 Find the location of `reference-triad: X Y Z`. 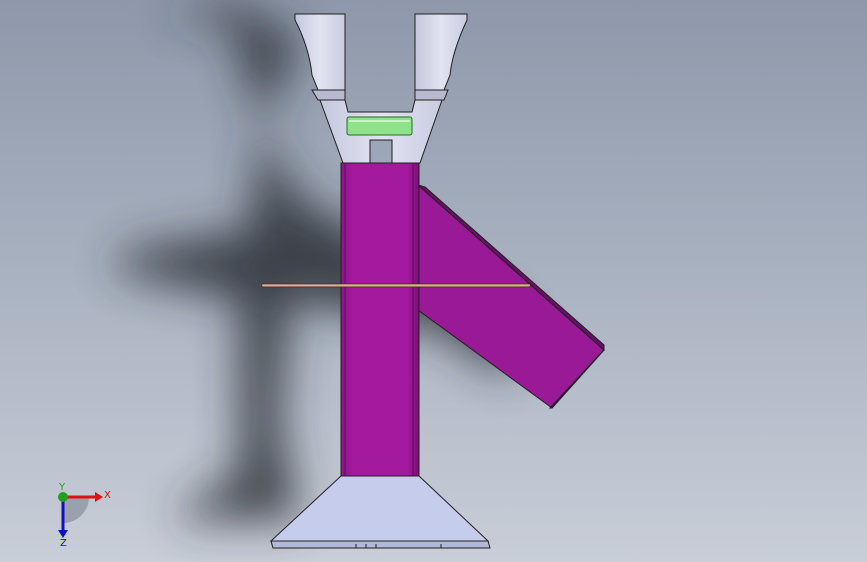

reference-triad: X Y Z is located at coordinates (80, 513).